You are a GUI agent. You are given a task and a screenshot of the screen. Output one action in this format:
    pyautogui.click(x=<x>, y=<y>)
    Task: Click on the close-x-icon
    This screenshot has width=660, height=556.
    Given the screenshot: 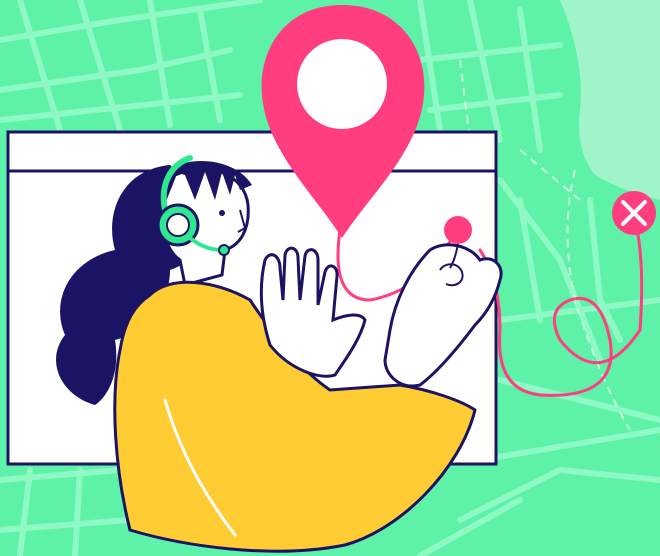 What is the action you would take?
    pyautogui.click(x=634, y=213)
    